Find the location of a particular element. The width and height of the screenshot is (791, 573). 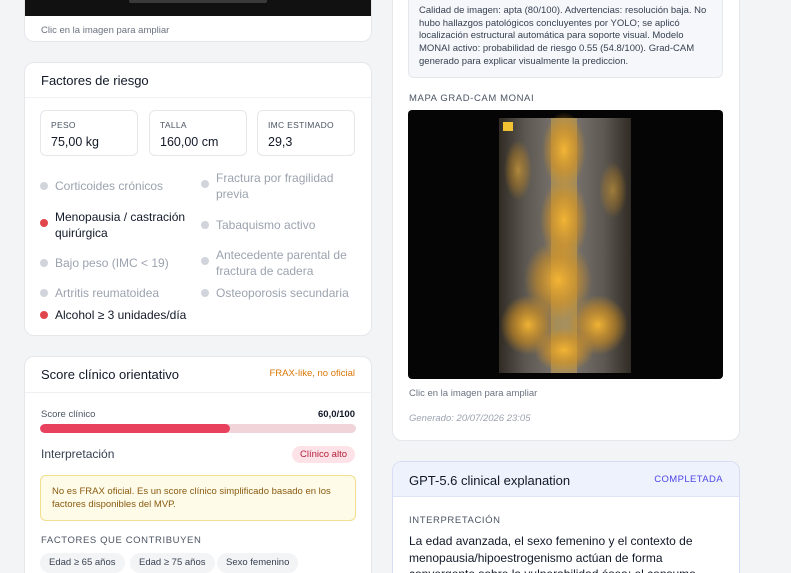

score-progress-fill is located at coordinates (135, 428).